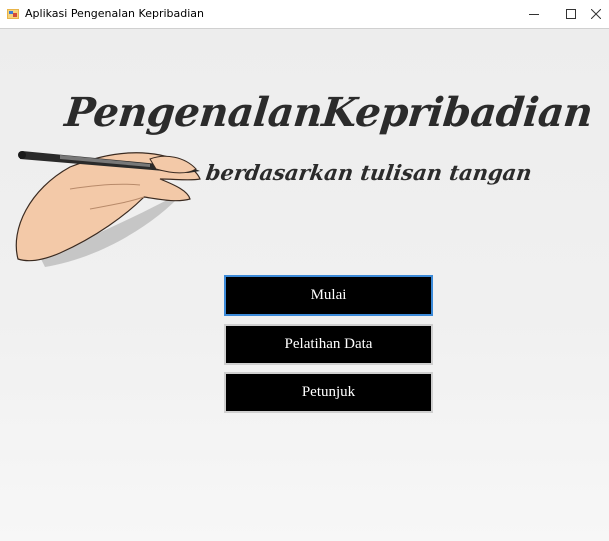 The width and height of the screenshot is (609, 541). I want to click on app-icon, so click(13, 14).